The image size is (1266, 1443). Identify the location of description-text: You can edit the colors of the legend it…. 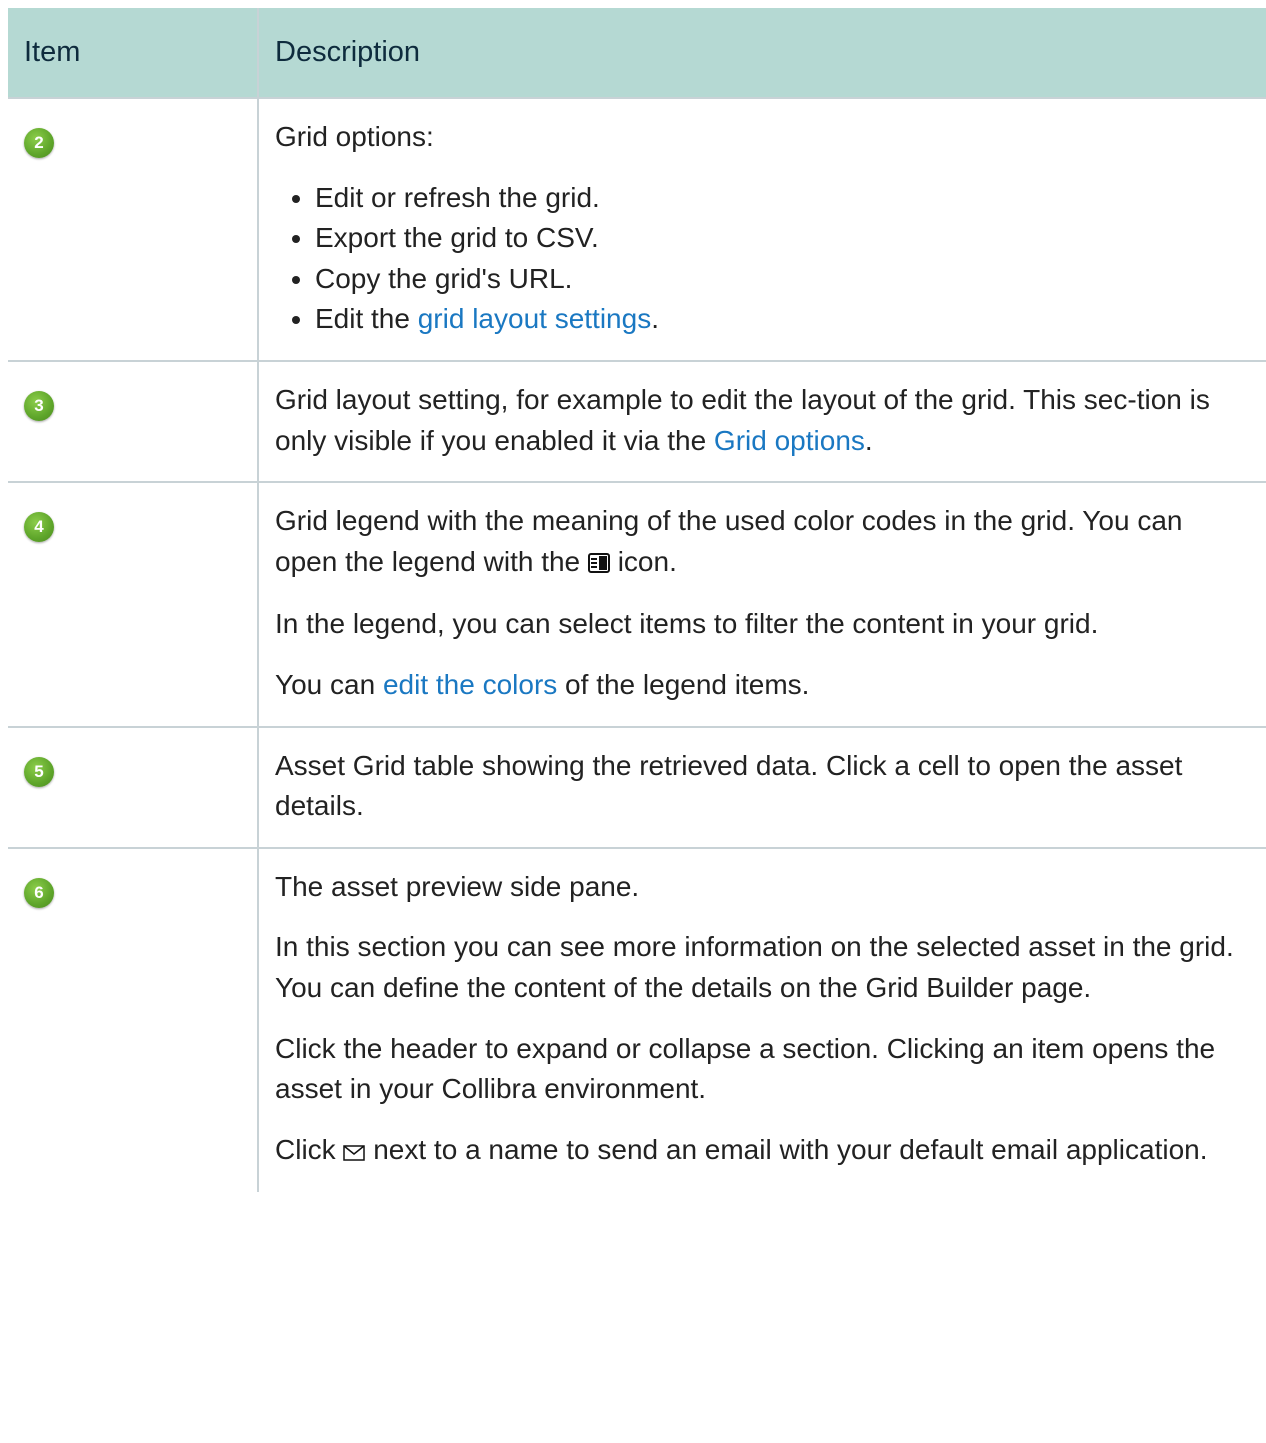
(762, 685).